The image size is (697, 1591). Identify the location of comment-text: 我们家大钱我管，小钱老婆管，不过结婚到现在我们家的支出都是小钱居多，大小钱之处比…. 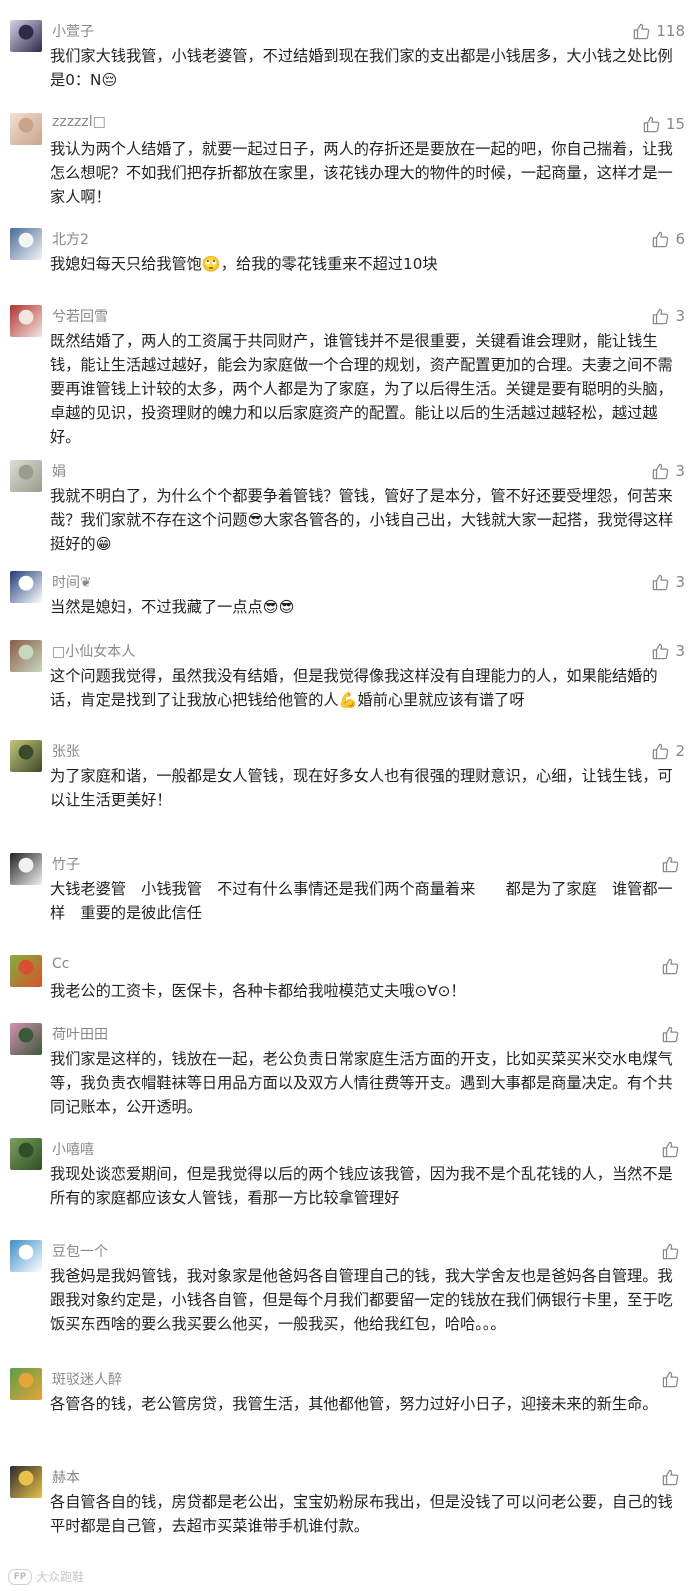
(361, 68).